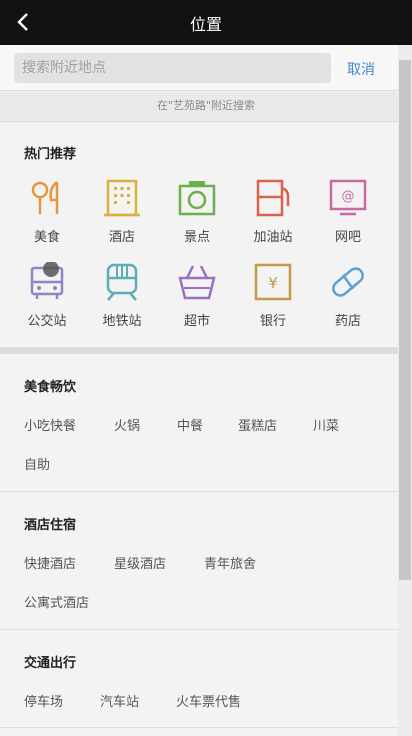  I want to click on category-label: 美食, so click(46, 237).